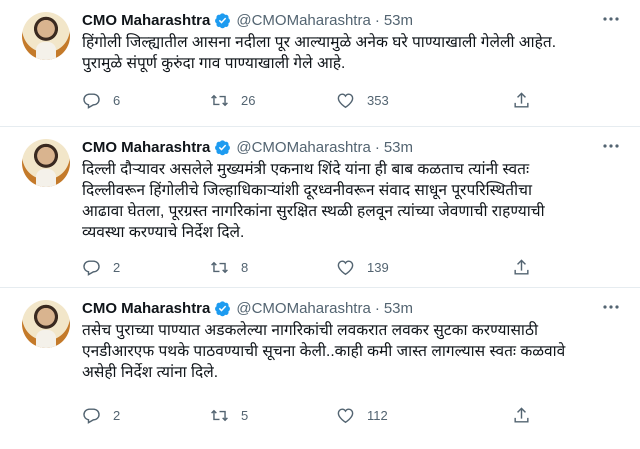 The height and width of the screenshot is (449, 640). I want to click on reply-count: 6, so click(117, 100).